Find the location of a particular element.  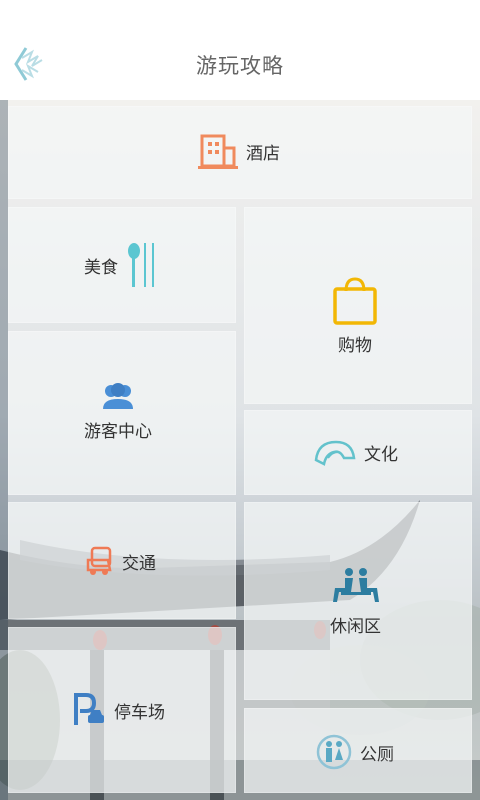

tile-toilet: 公厕 is located at coordinates (358, 750).